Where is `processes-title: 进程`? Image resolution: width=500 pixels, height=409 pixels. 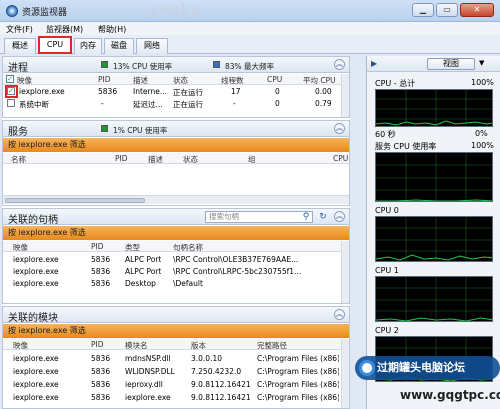
processes-title: 进程 is located at coordinates (18, 68).